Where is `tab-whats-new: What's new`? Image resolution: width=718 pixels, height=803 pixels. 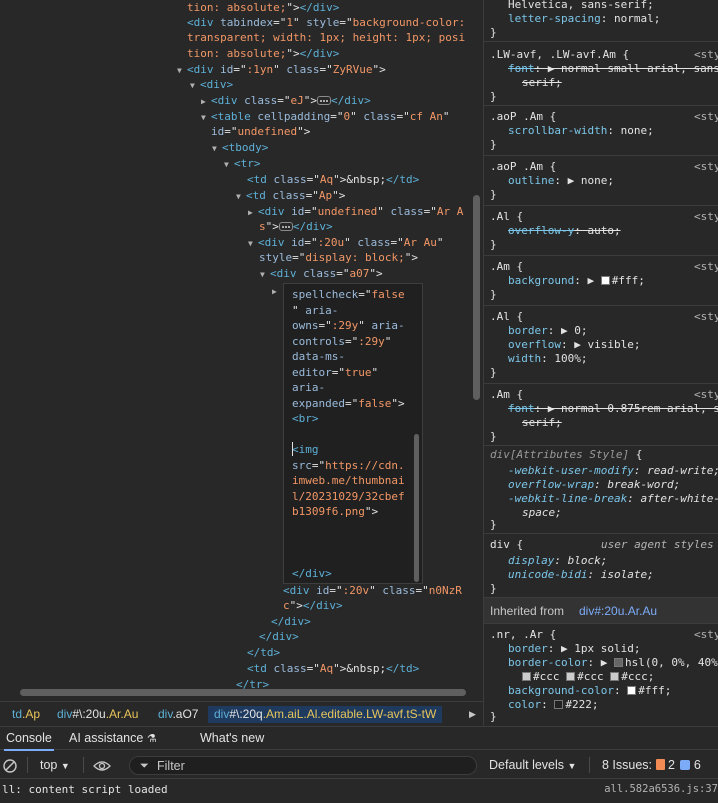 tab-whats-new: What's new is located at coordinates (232, 739).